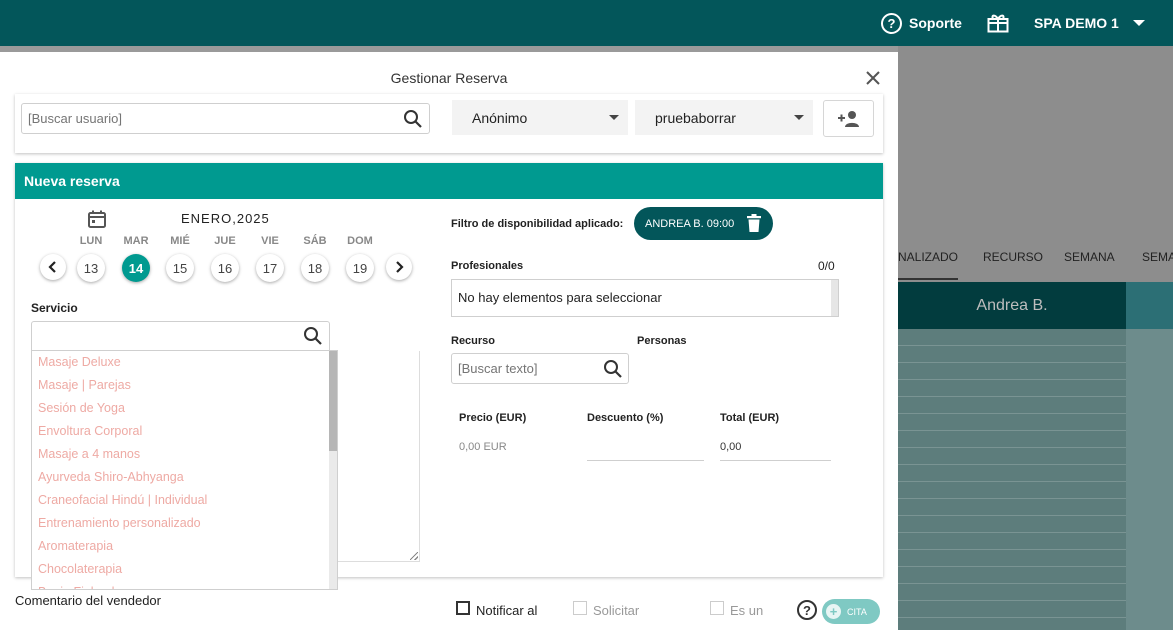 Image resolution: width=1173 pixels, height=630 pixels. Describe the element at coordinates (180, 241) in the screenshot. I see `day-name: MIÉ` at that location.